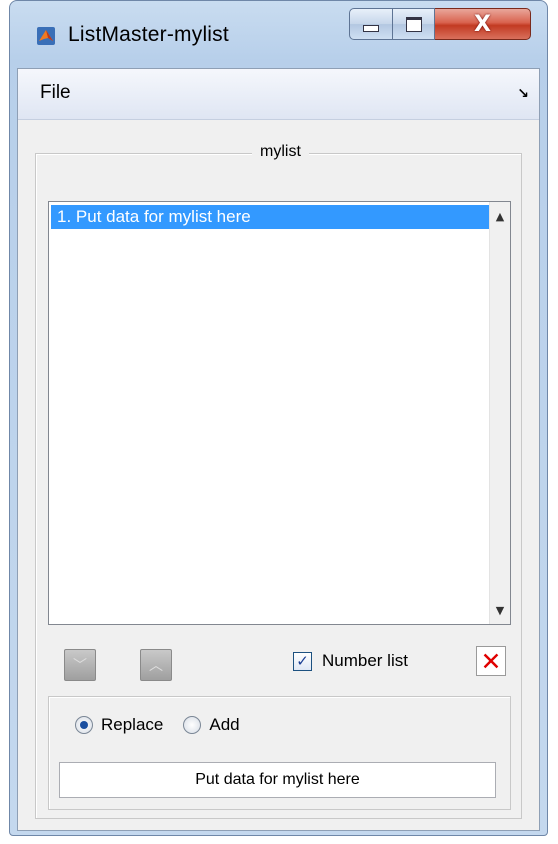 The image size is (558, 844). Describe the element at coordinates (192, 725) in the screenshot. I see `add-radio` at that location.